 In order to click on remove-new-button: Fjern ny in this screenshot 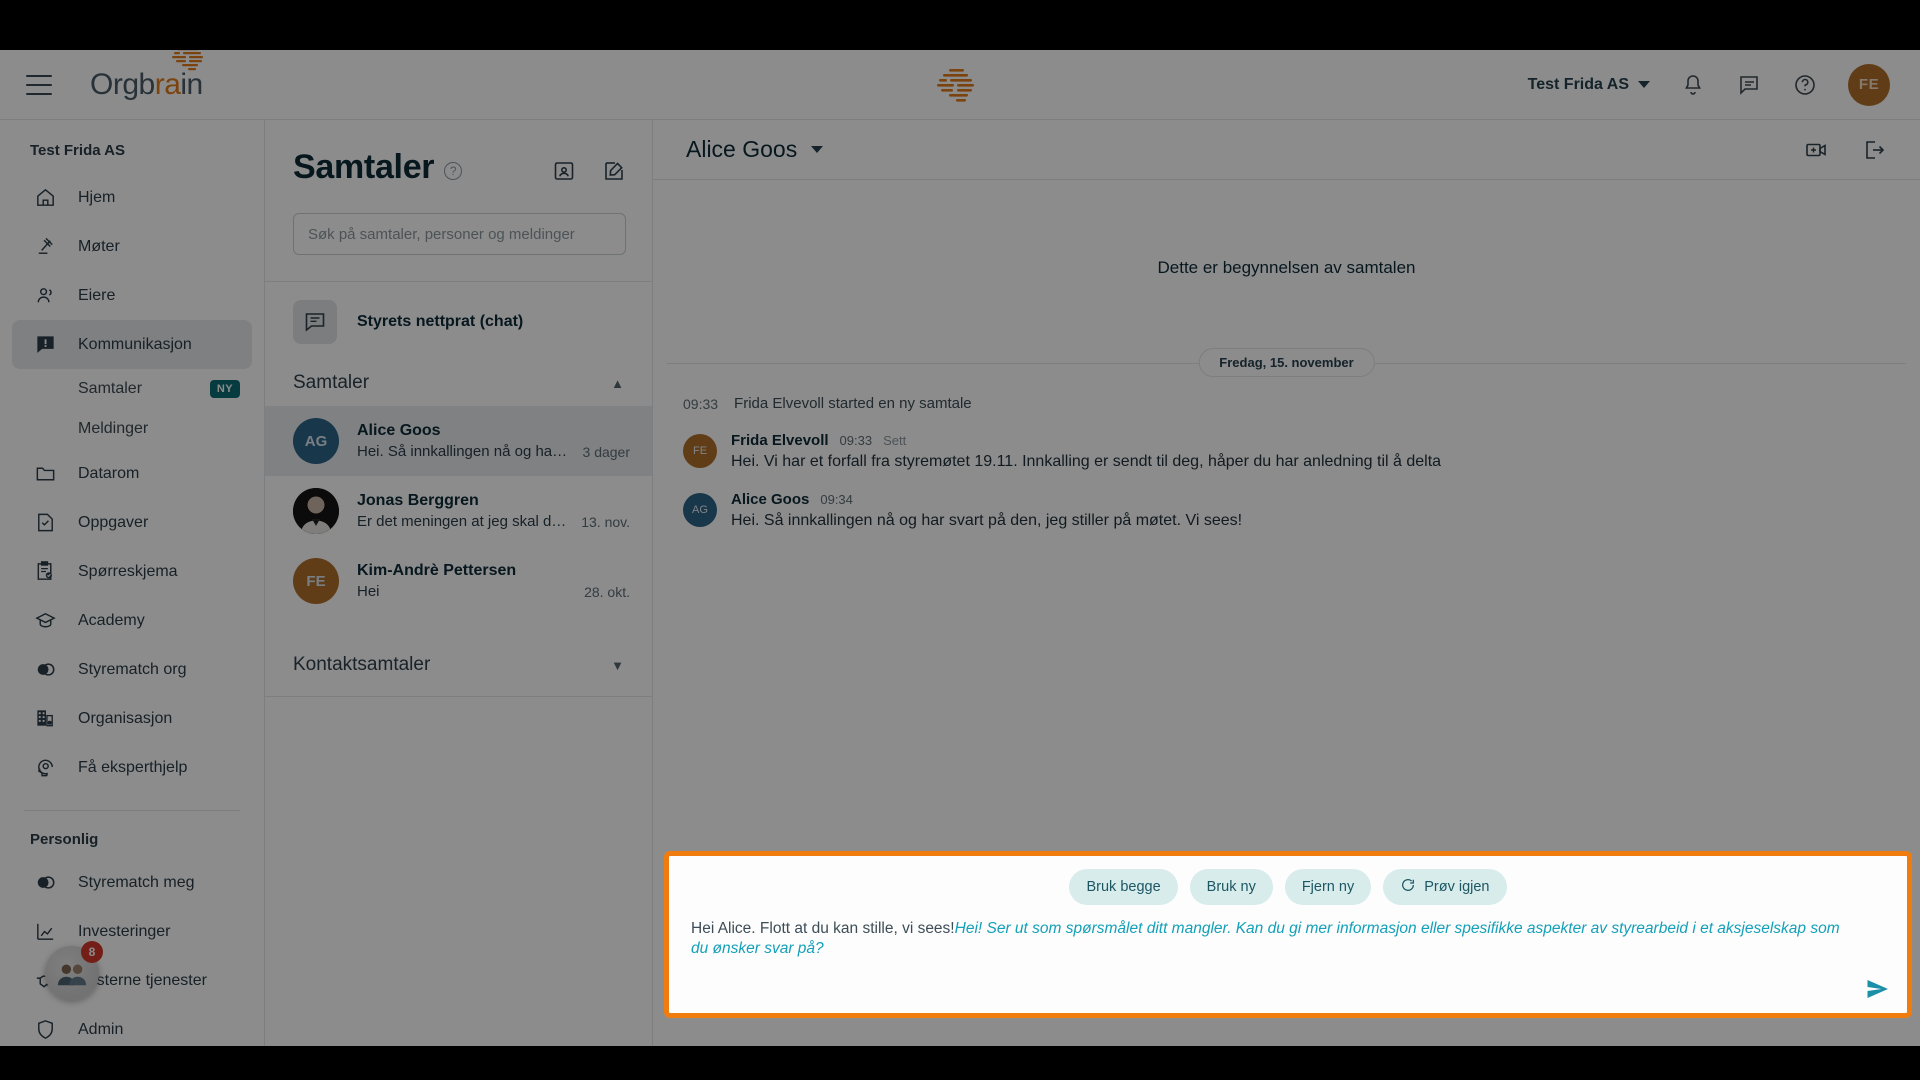, I will do `click(1328, 887)`.